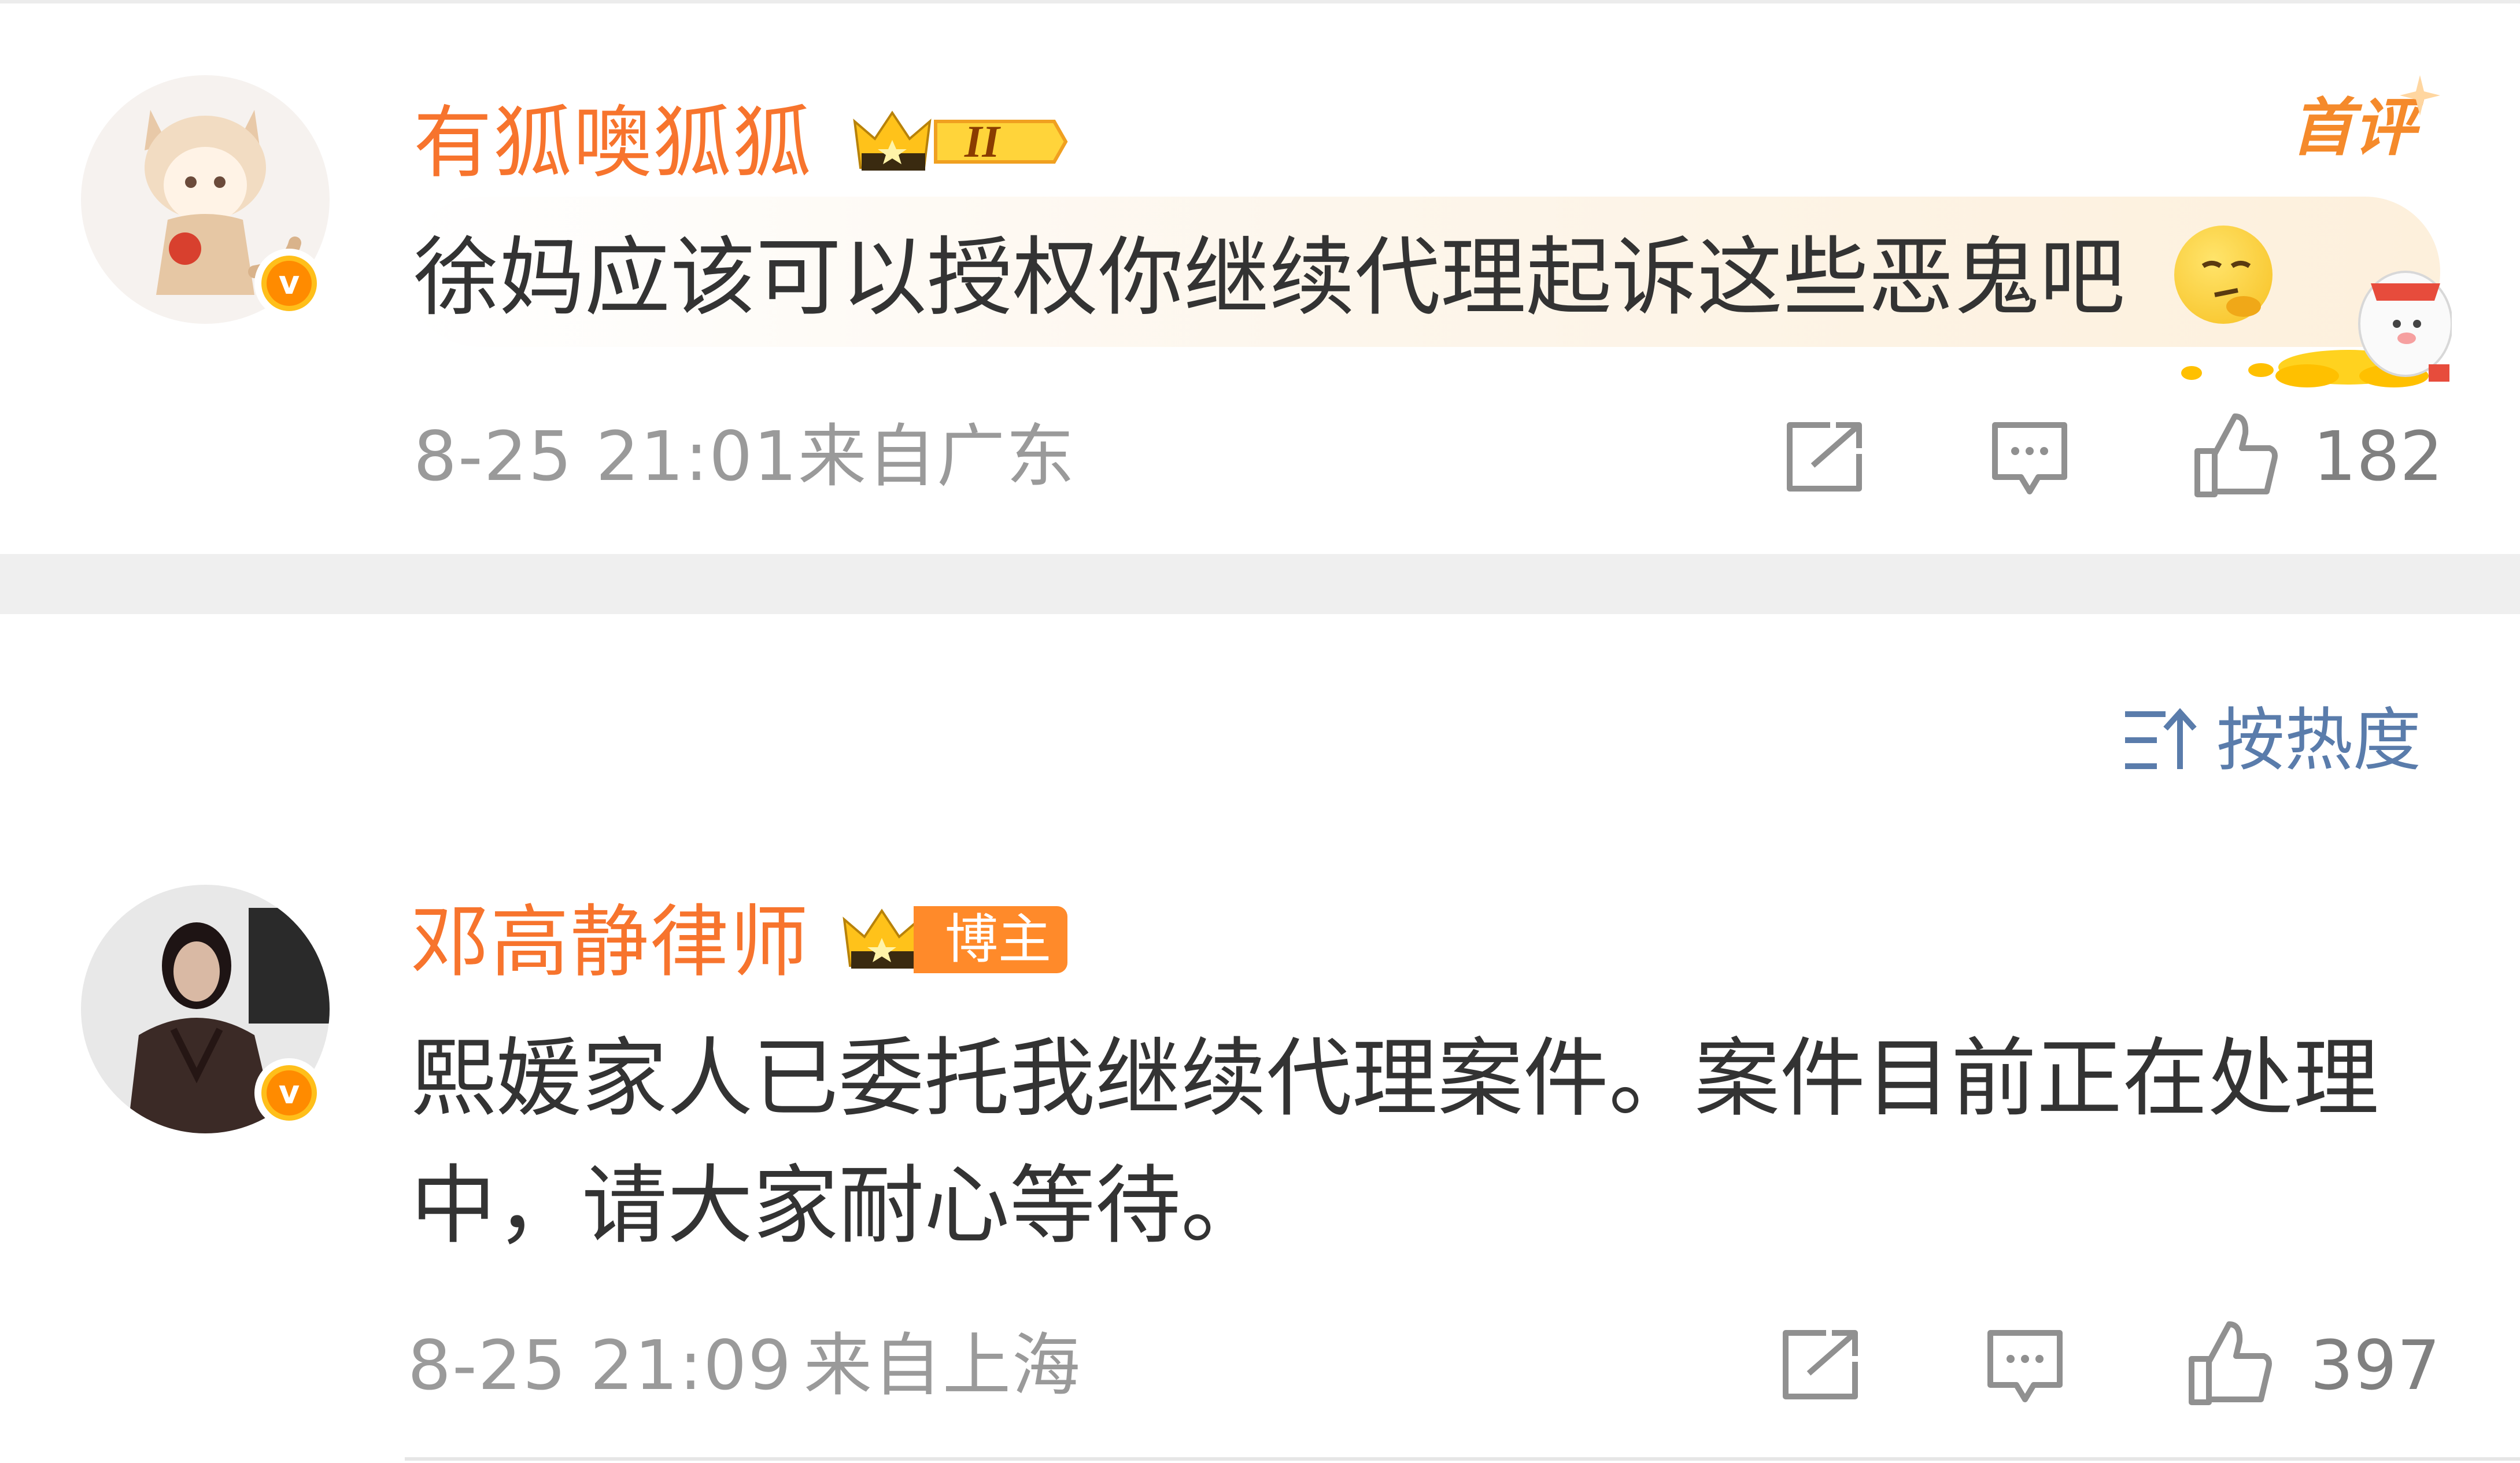 This screenshot has width=2520, height=1463. What do you see at coordinates (612, 143) in the screenshot?
I see `username: 有狐噢狐狐` at bounding box center [612, 143].